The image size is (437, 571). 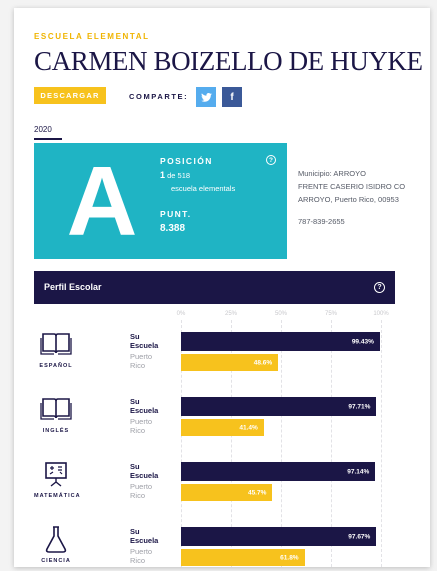 What do you see at coordinates (279, 406) in the screenshot?
I see `school-bar: 97.71%` at bounding box center [279, 406].